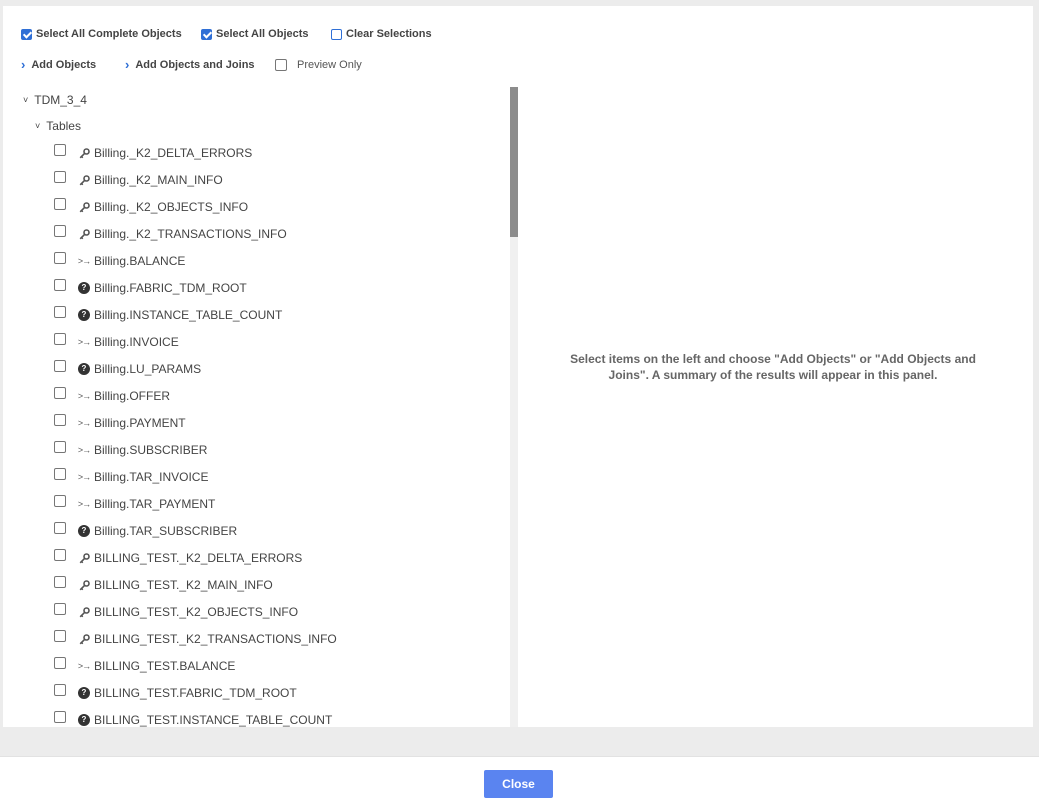 The image size is (1039, 803). What do you see at coordinates (136, 342) in the screenshot?
I see `tree-item-label: Billing.INVOICE` at bounding box center [136, 342].